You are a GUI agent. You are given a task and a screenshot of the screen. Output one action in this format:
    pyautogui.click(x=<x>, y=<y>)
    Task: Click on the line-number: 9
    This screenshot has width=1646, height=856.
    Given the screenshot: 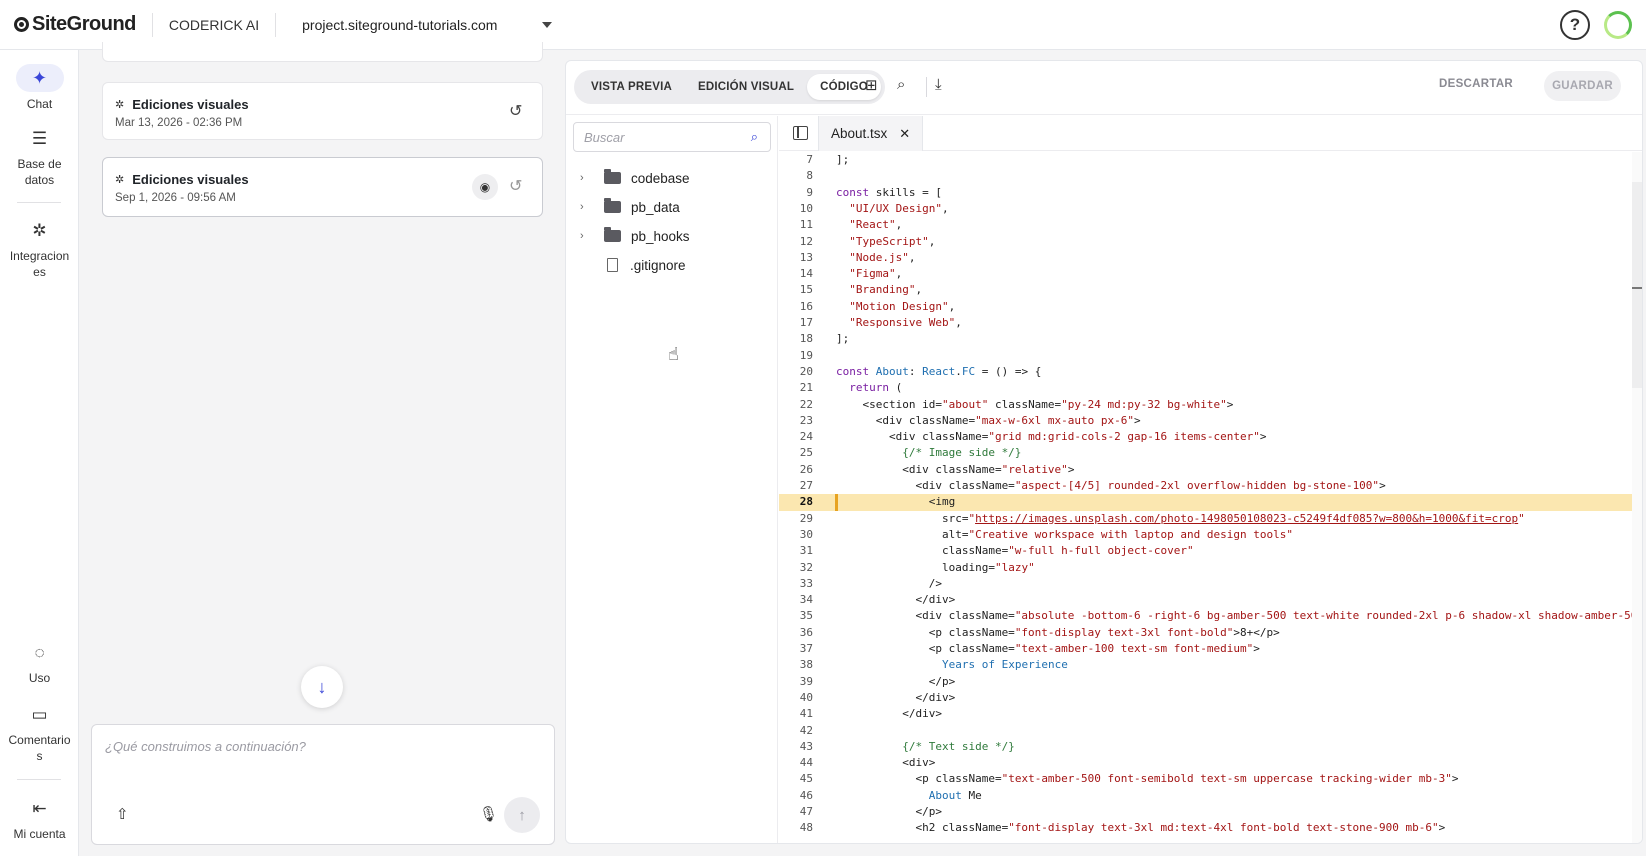 What is the action you would take?
    pyautogui.click(x=809, y=192)
    